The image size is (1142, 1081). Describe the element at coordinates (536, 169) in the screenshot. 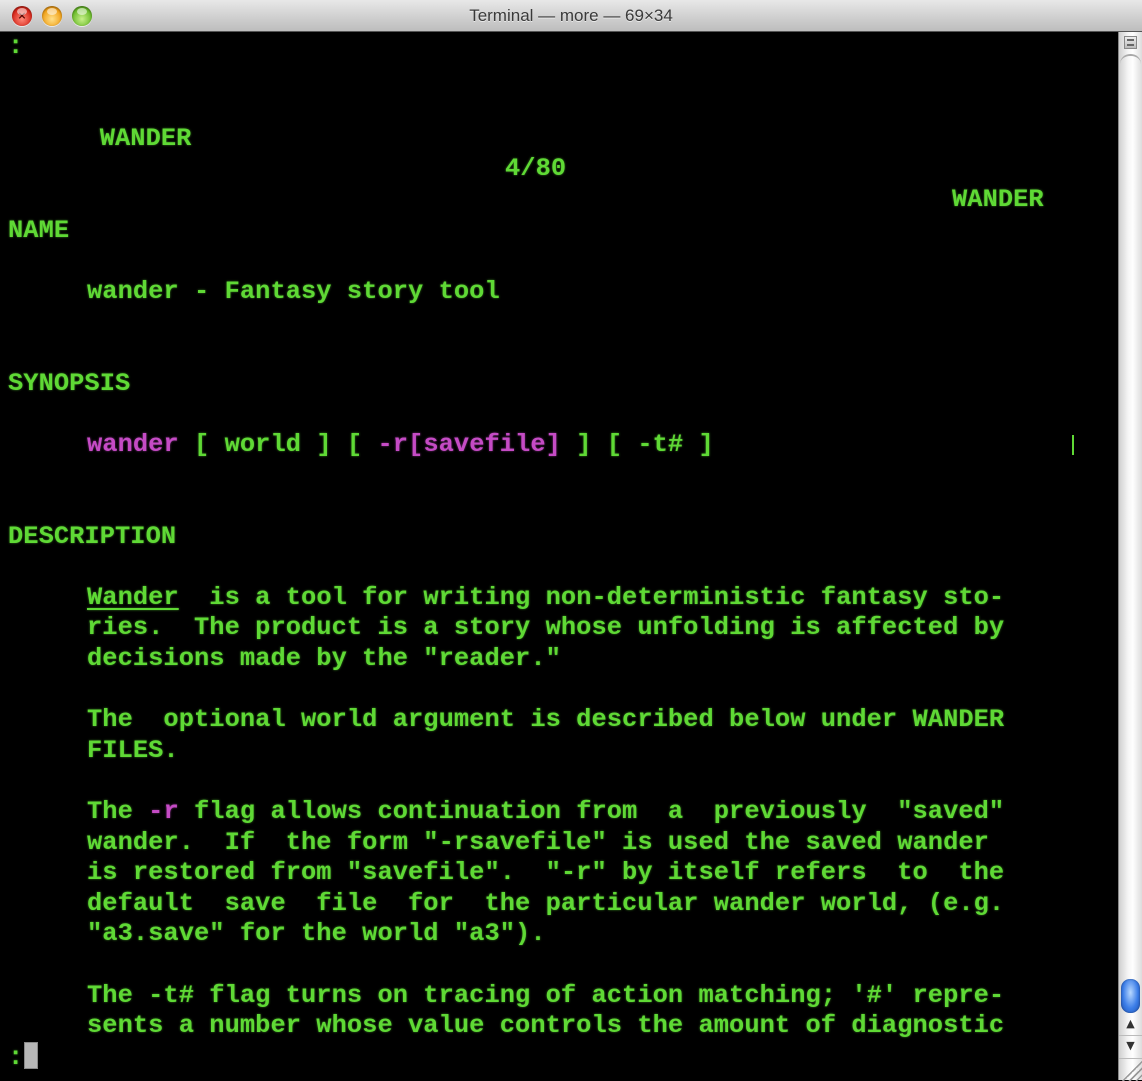

I see `header-page: 4/80` at that location.